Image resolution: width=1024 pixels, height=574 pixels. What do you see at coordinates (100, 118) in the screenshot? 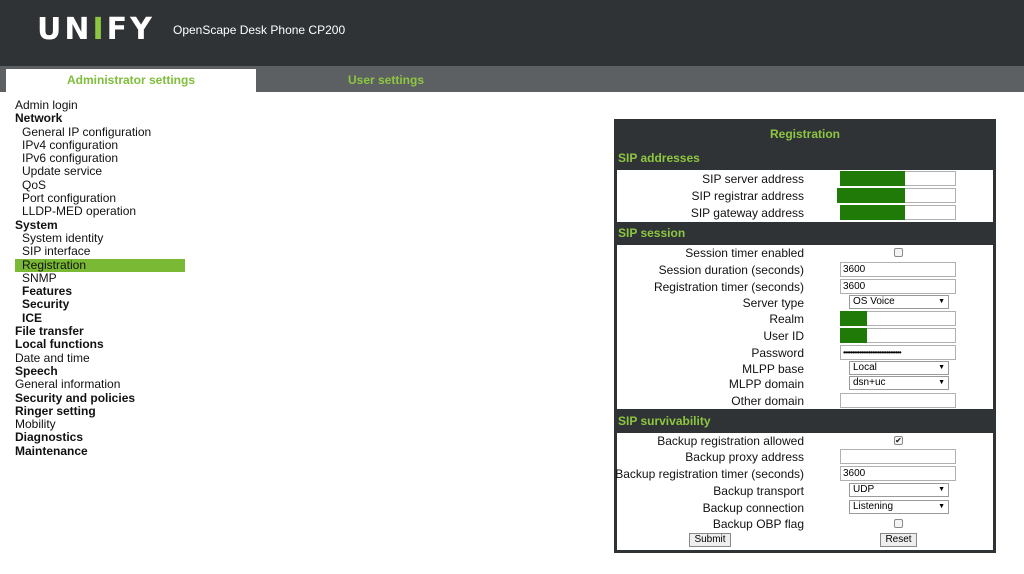
I see `sidebar-item-network: Network` at bounding box center [100, 118].